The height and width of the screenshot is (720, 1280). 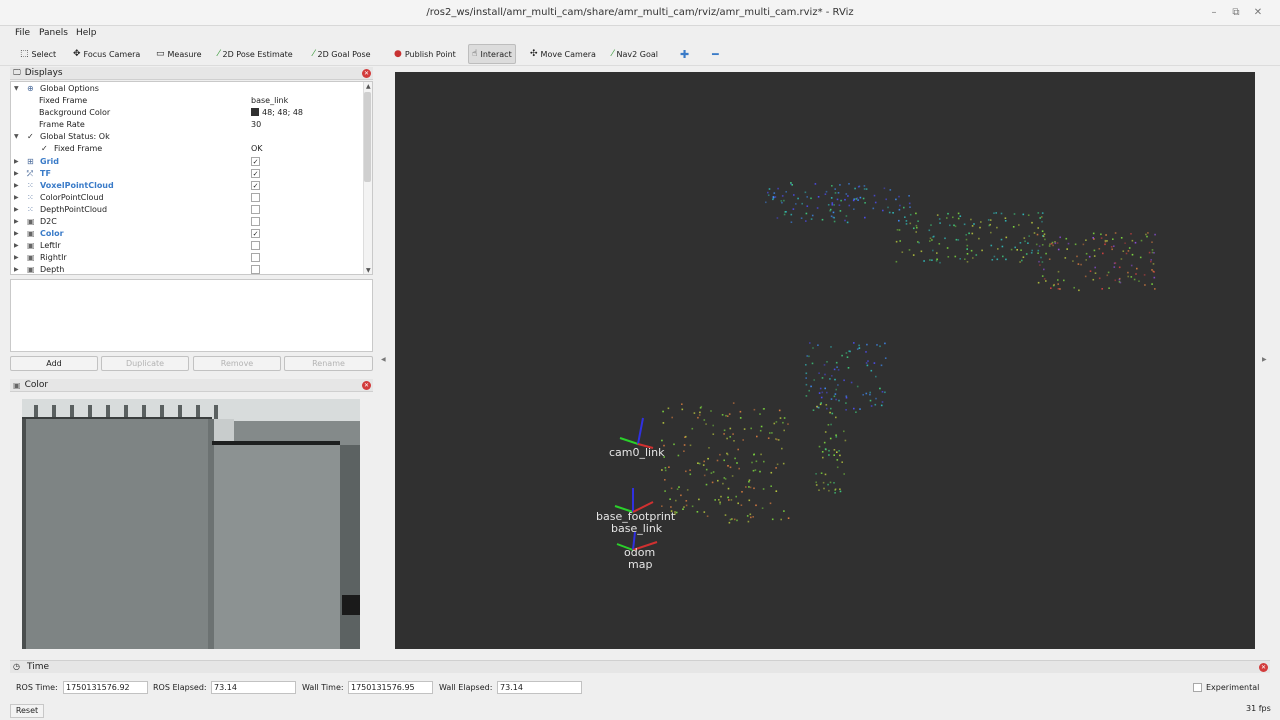 What do you see at coordinates (187, 162) in the screenshot?
I see `tree-row-grid: ▶ ⊞ Grid ✓` at bounding box center [187, 162].